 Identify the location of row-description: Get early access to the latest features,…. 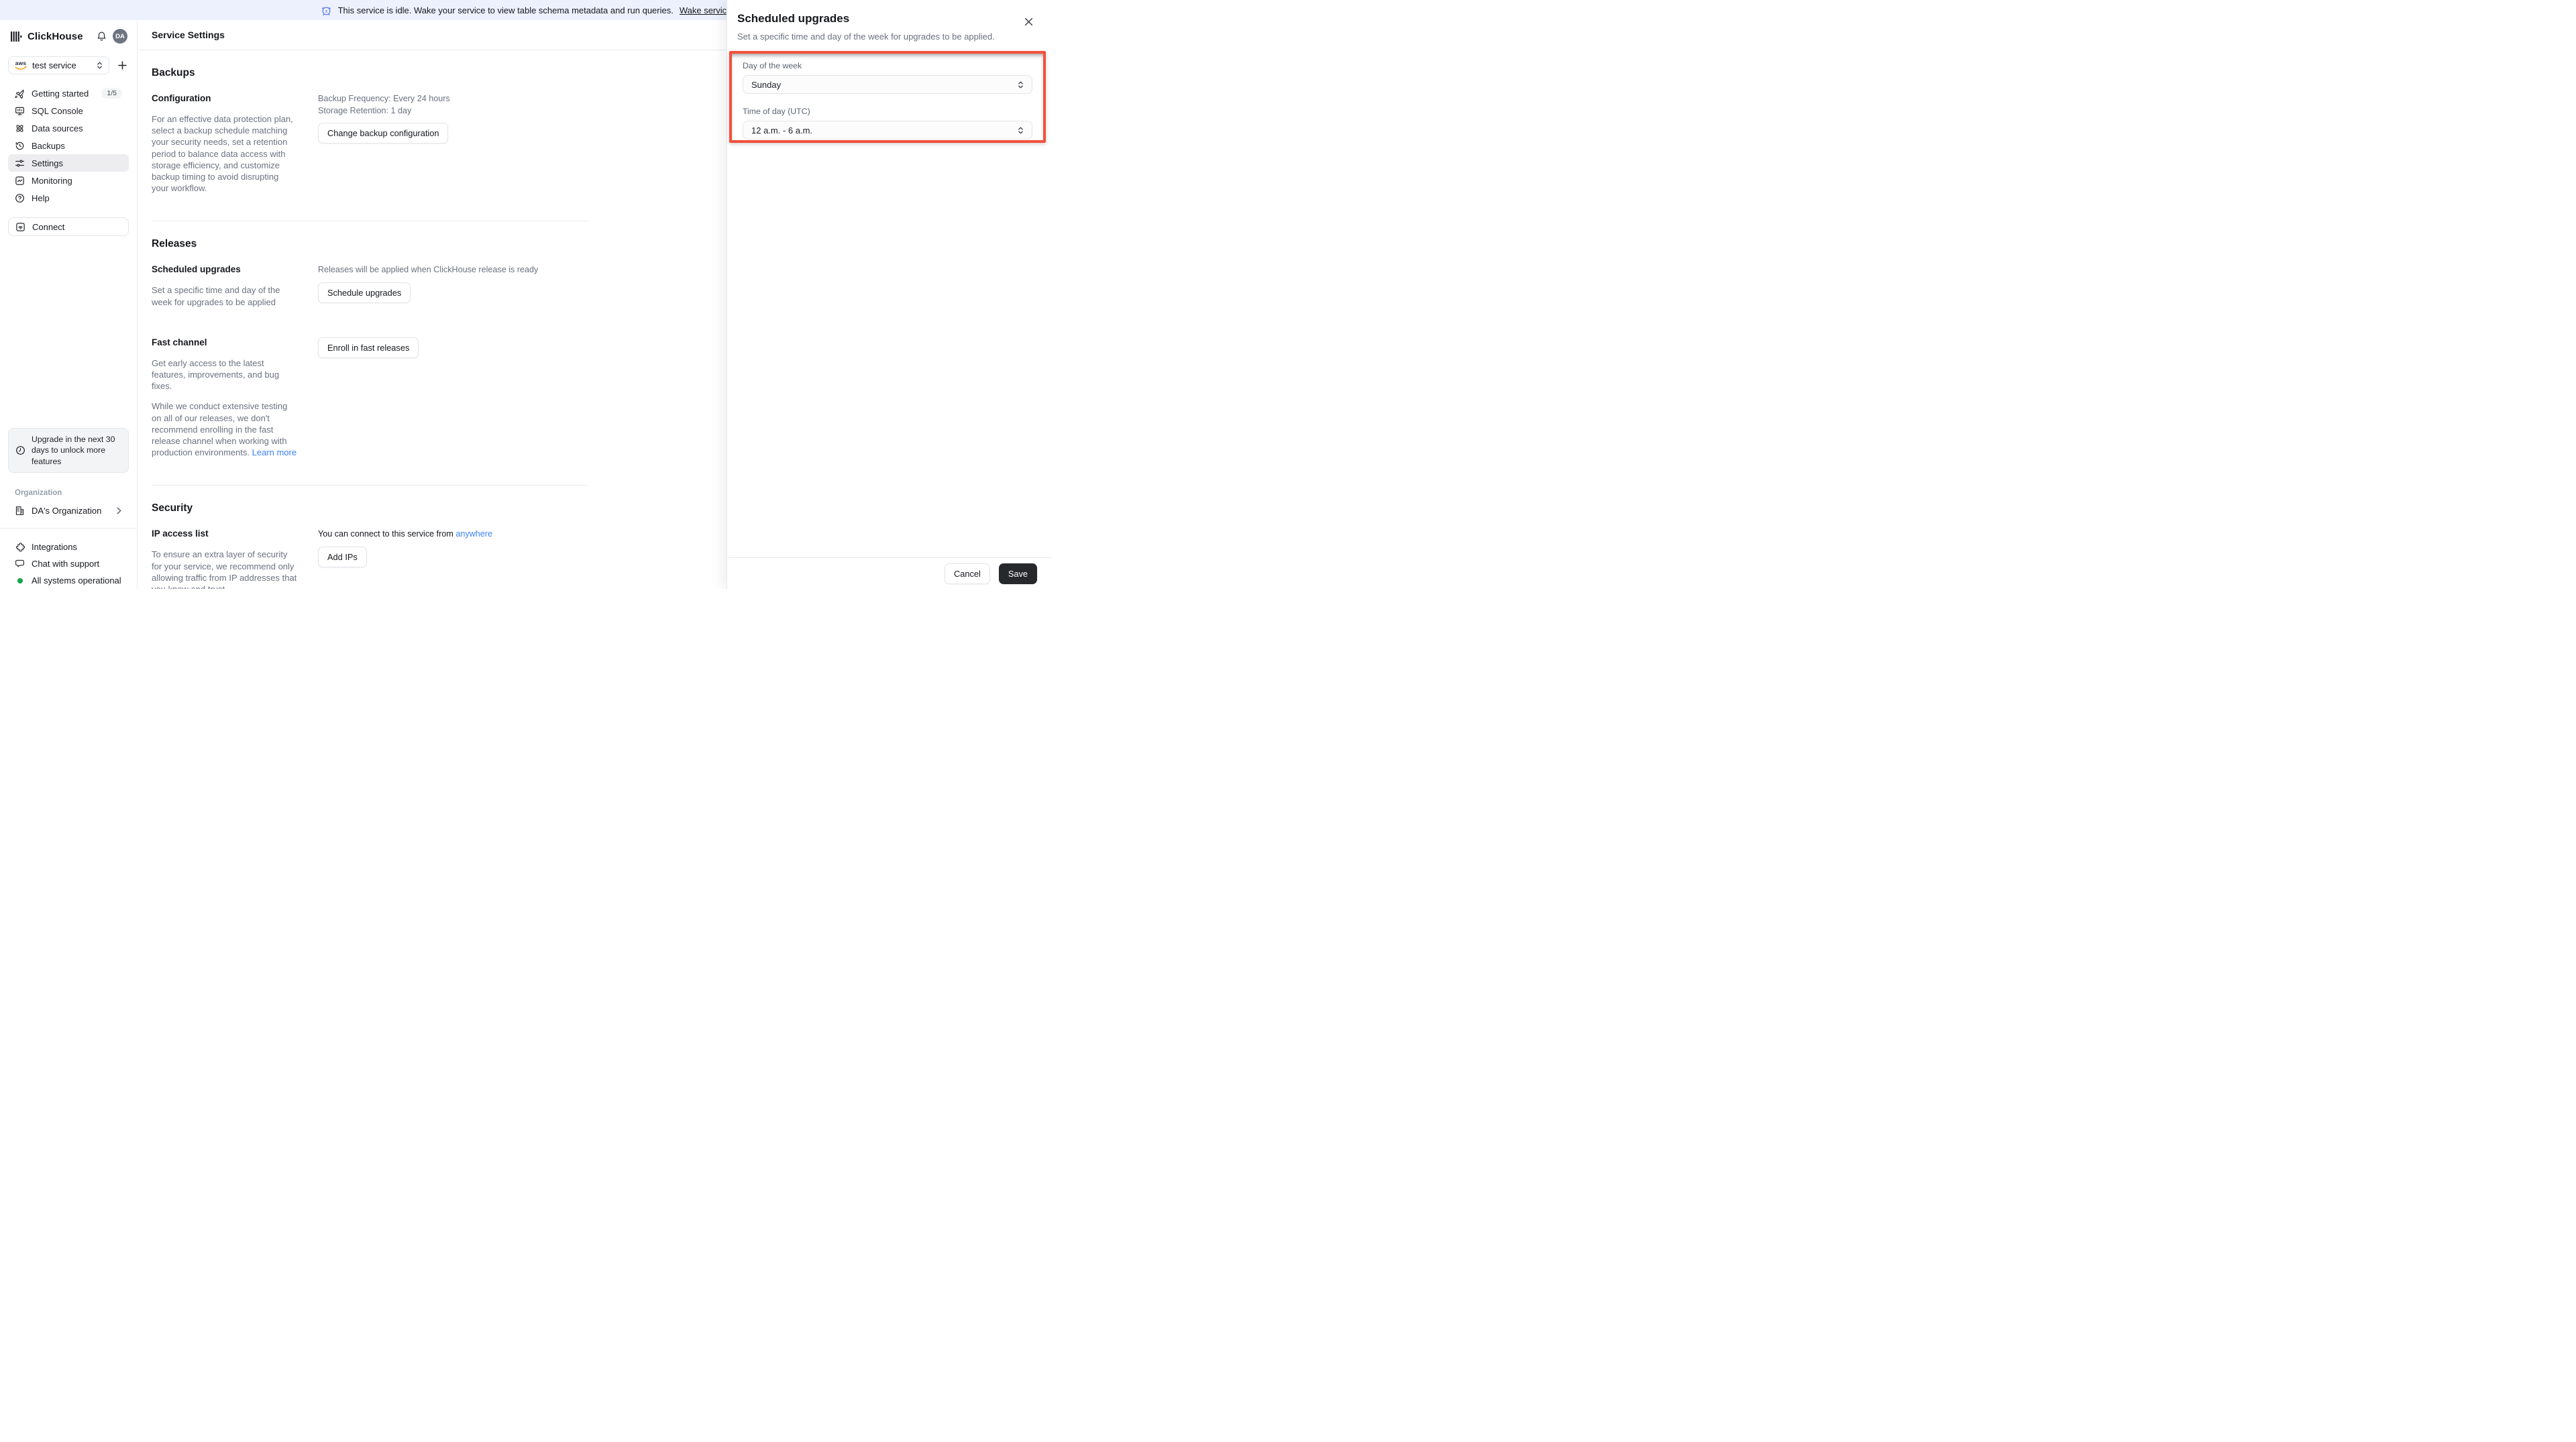
(216, 374).